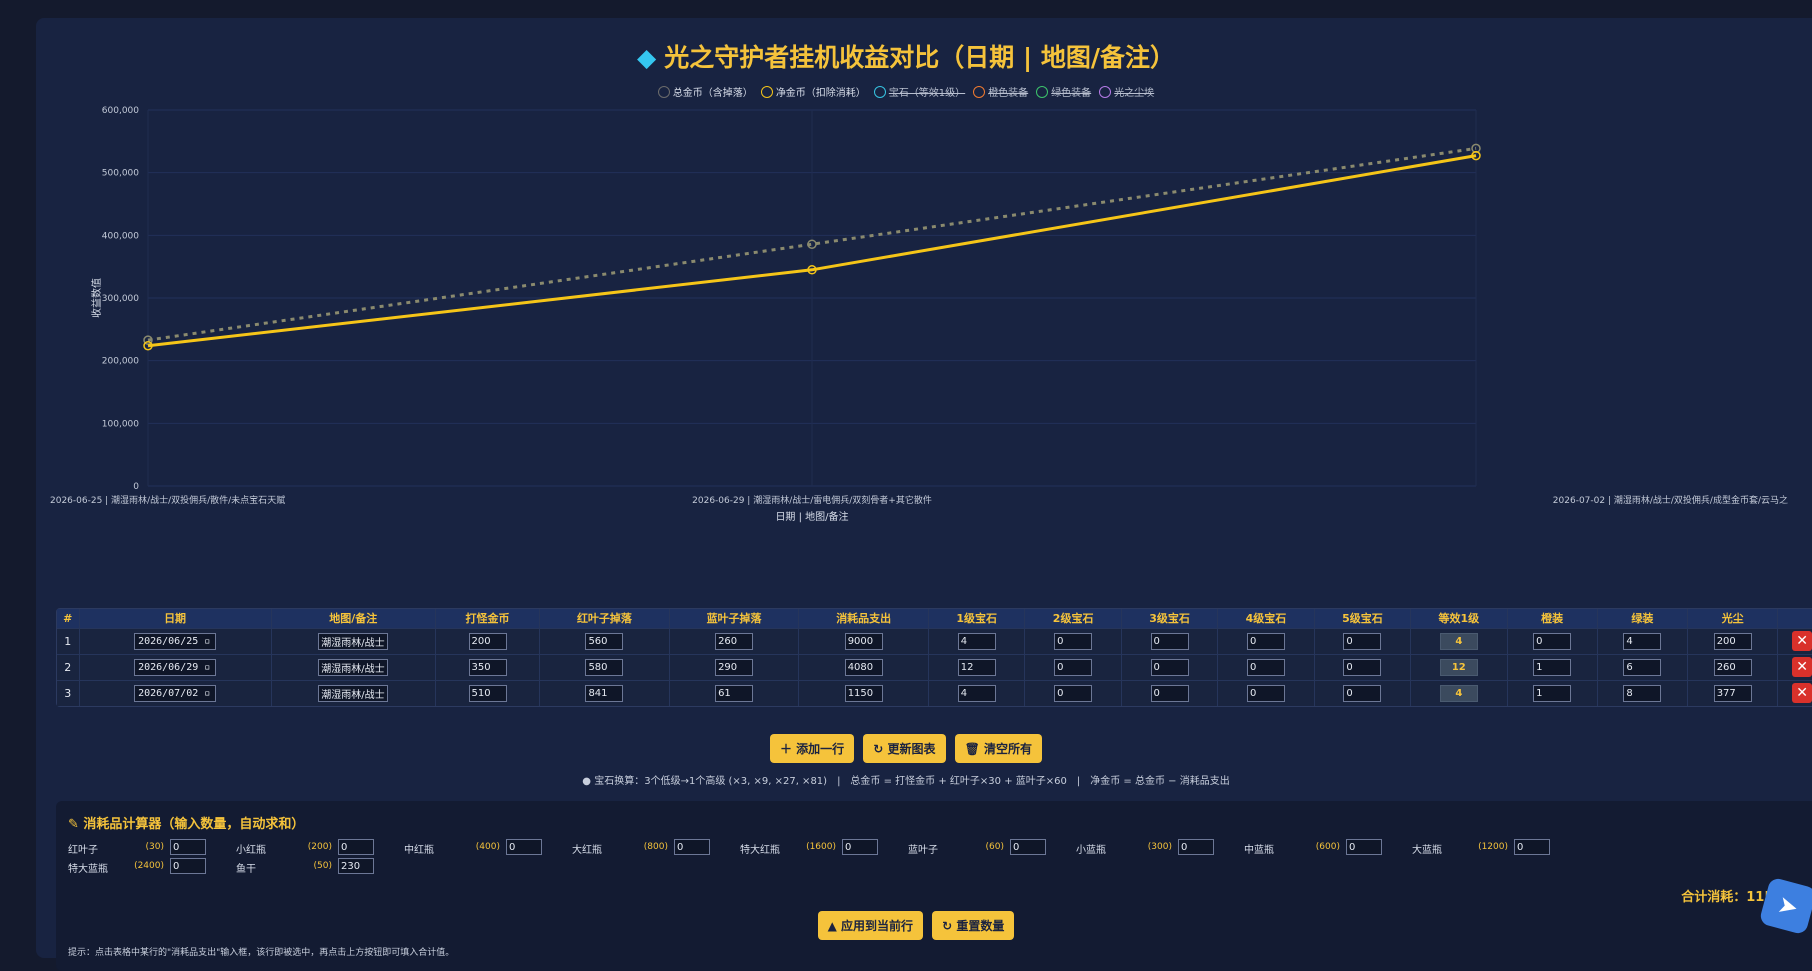  Describe the element at coordinates (1000, 91) in the screenshot. I see `legend-item: 橙色装备` at that location.